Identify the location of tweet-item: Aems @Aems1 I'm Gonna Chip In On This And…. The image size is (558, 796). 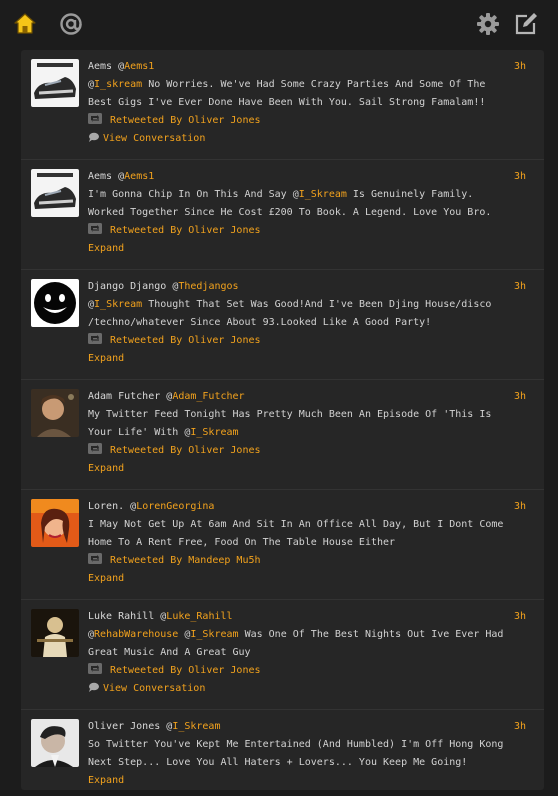
(282, 215).